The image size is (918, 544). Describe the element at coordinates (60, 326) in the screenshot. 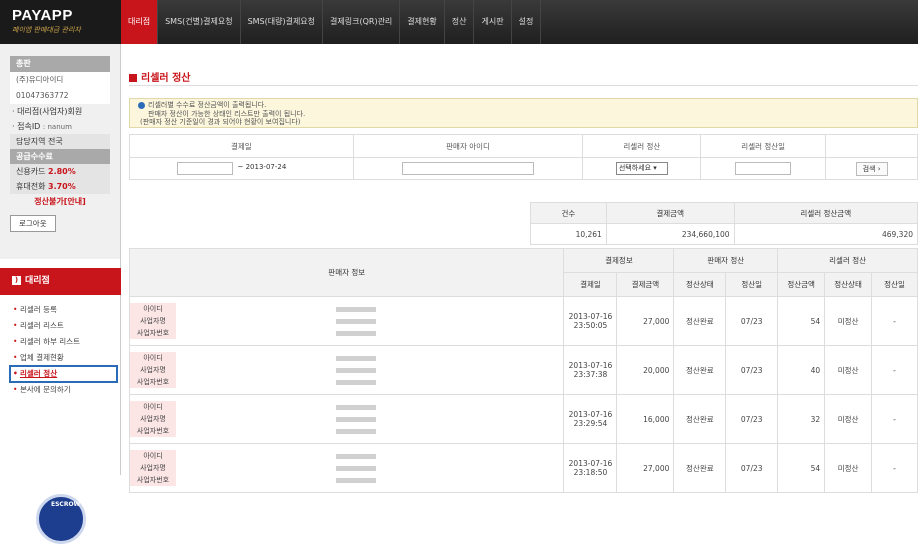

I see `menu-reseller-list: 리셀러 리스트` at that location.